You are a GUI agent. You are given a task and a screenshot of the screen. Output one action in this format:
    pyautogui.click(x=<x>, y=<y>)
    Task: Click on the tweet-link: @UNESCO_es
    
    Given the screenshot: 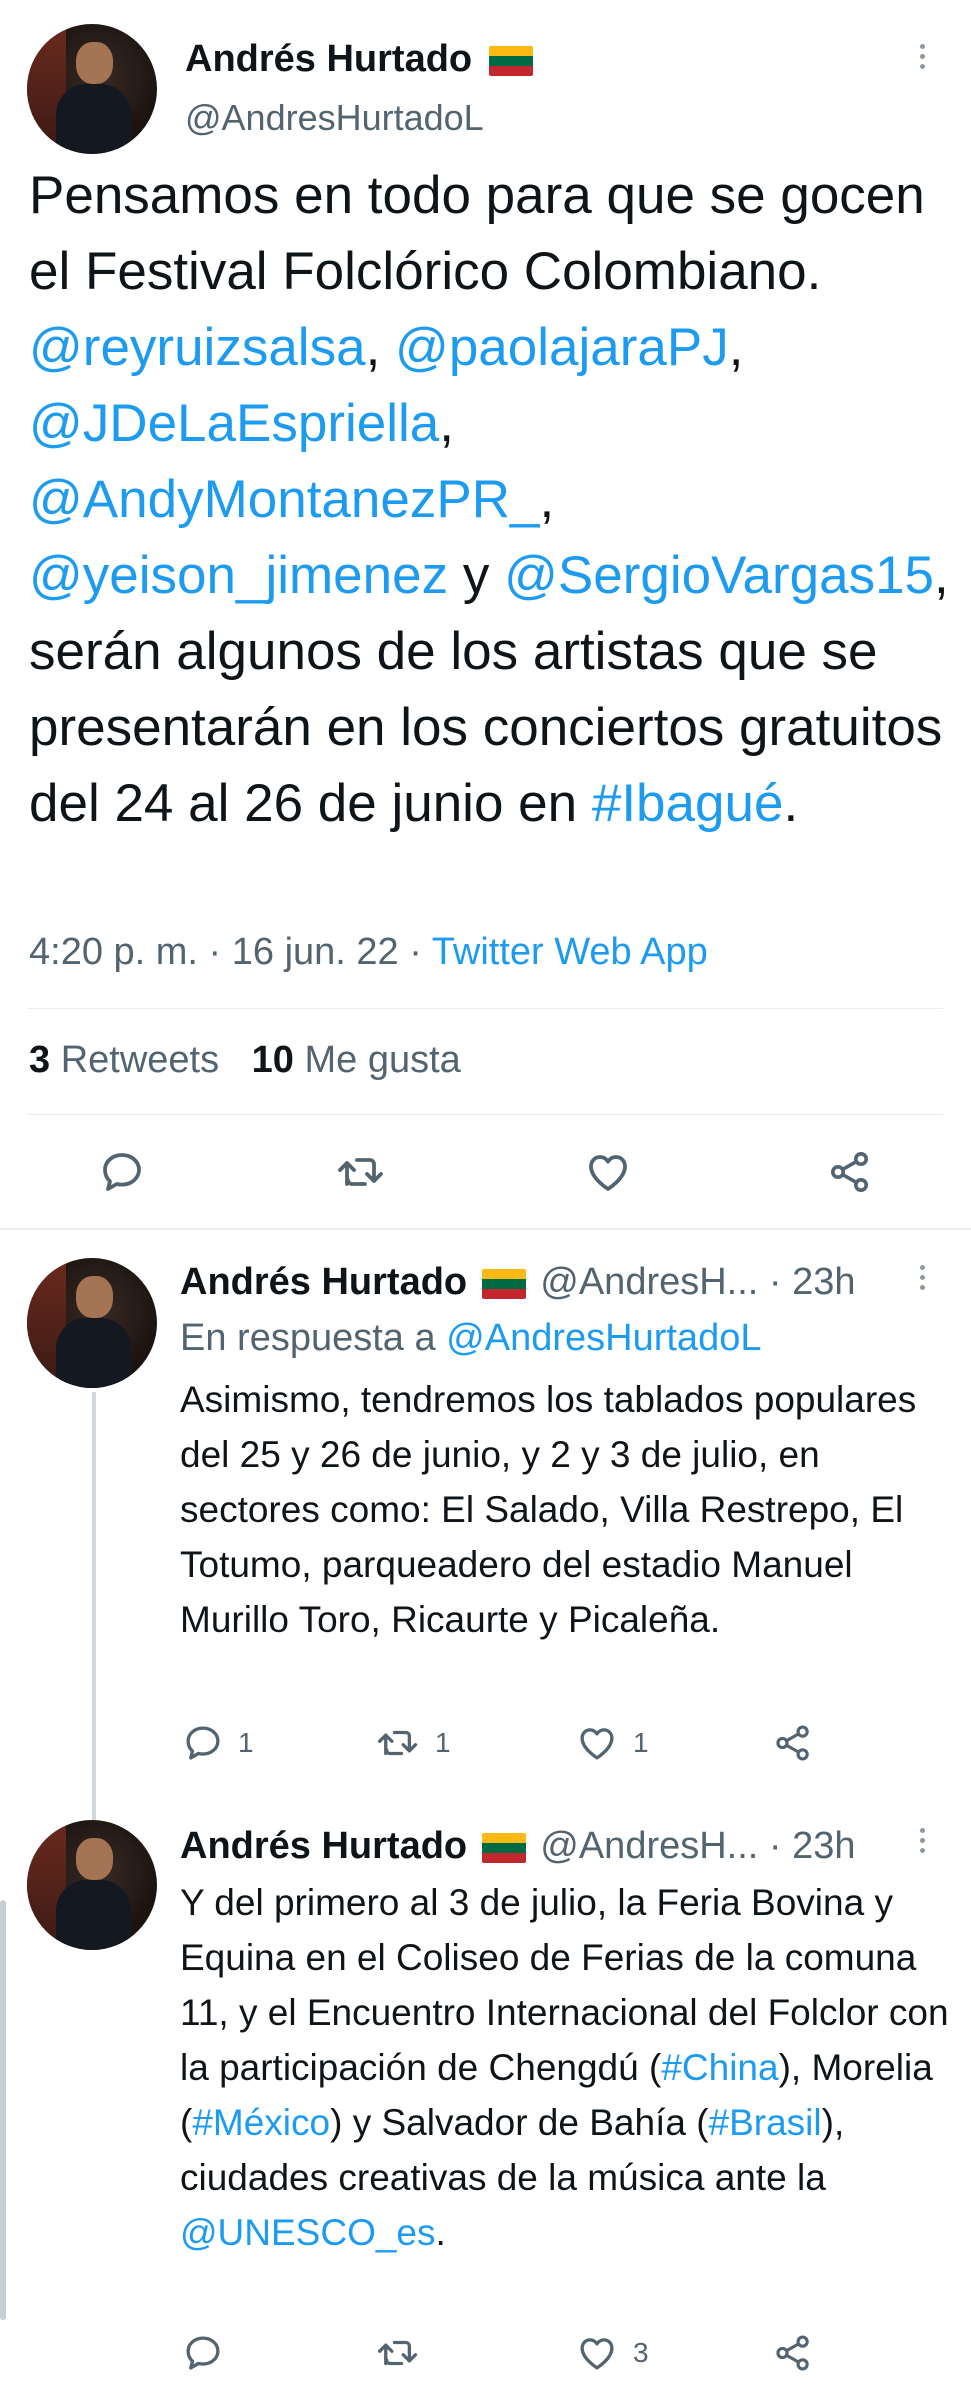 What is the action you would take?
    pyautogui.click(x=308, y=2232)
    